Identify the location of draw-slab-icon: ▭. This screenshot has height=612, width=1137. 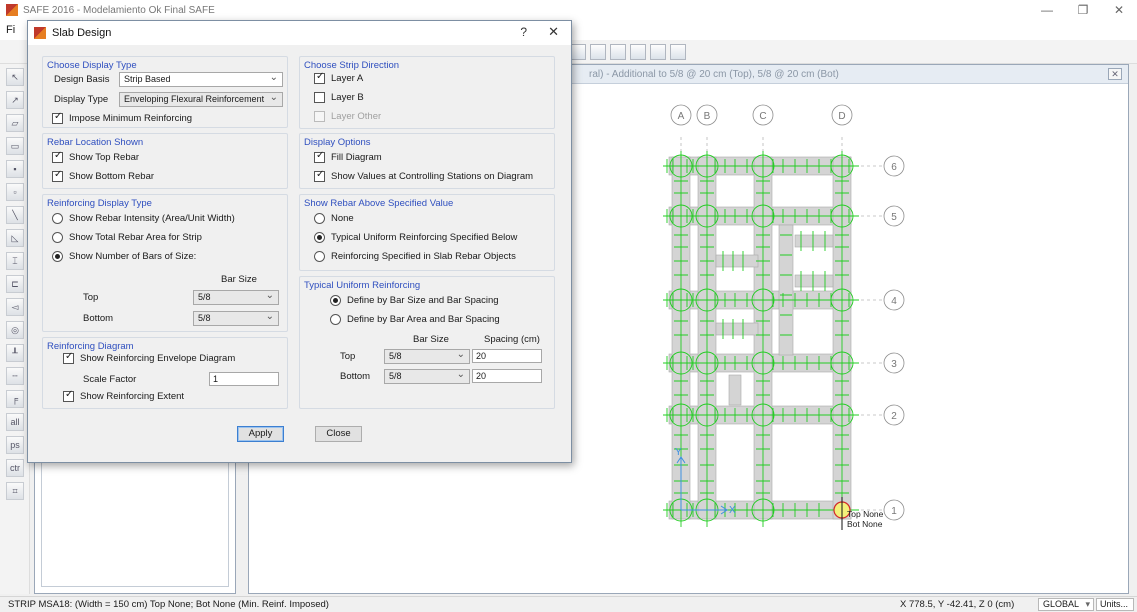
(15, 146).